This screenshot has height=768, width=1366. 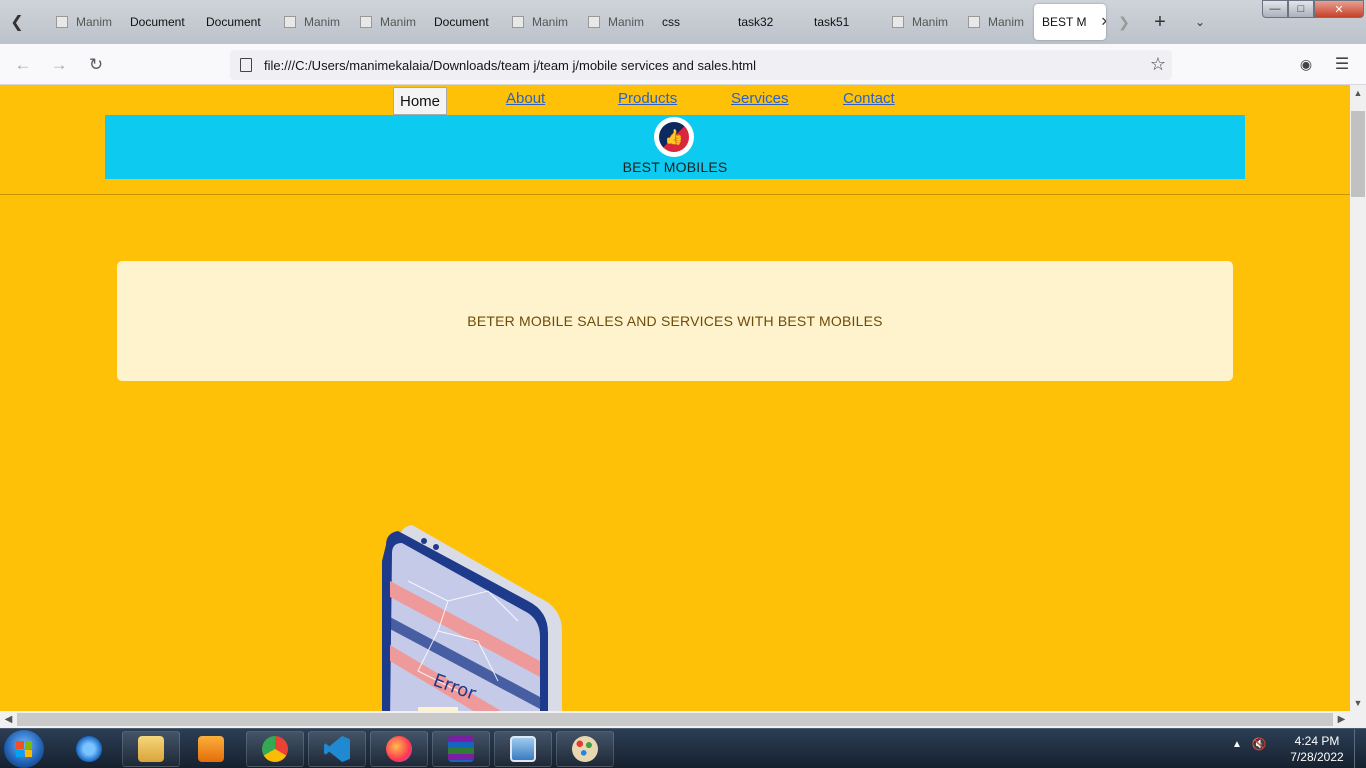 I want to click on show-desktop-button, so click(x=1360, y=748).